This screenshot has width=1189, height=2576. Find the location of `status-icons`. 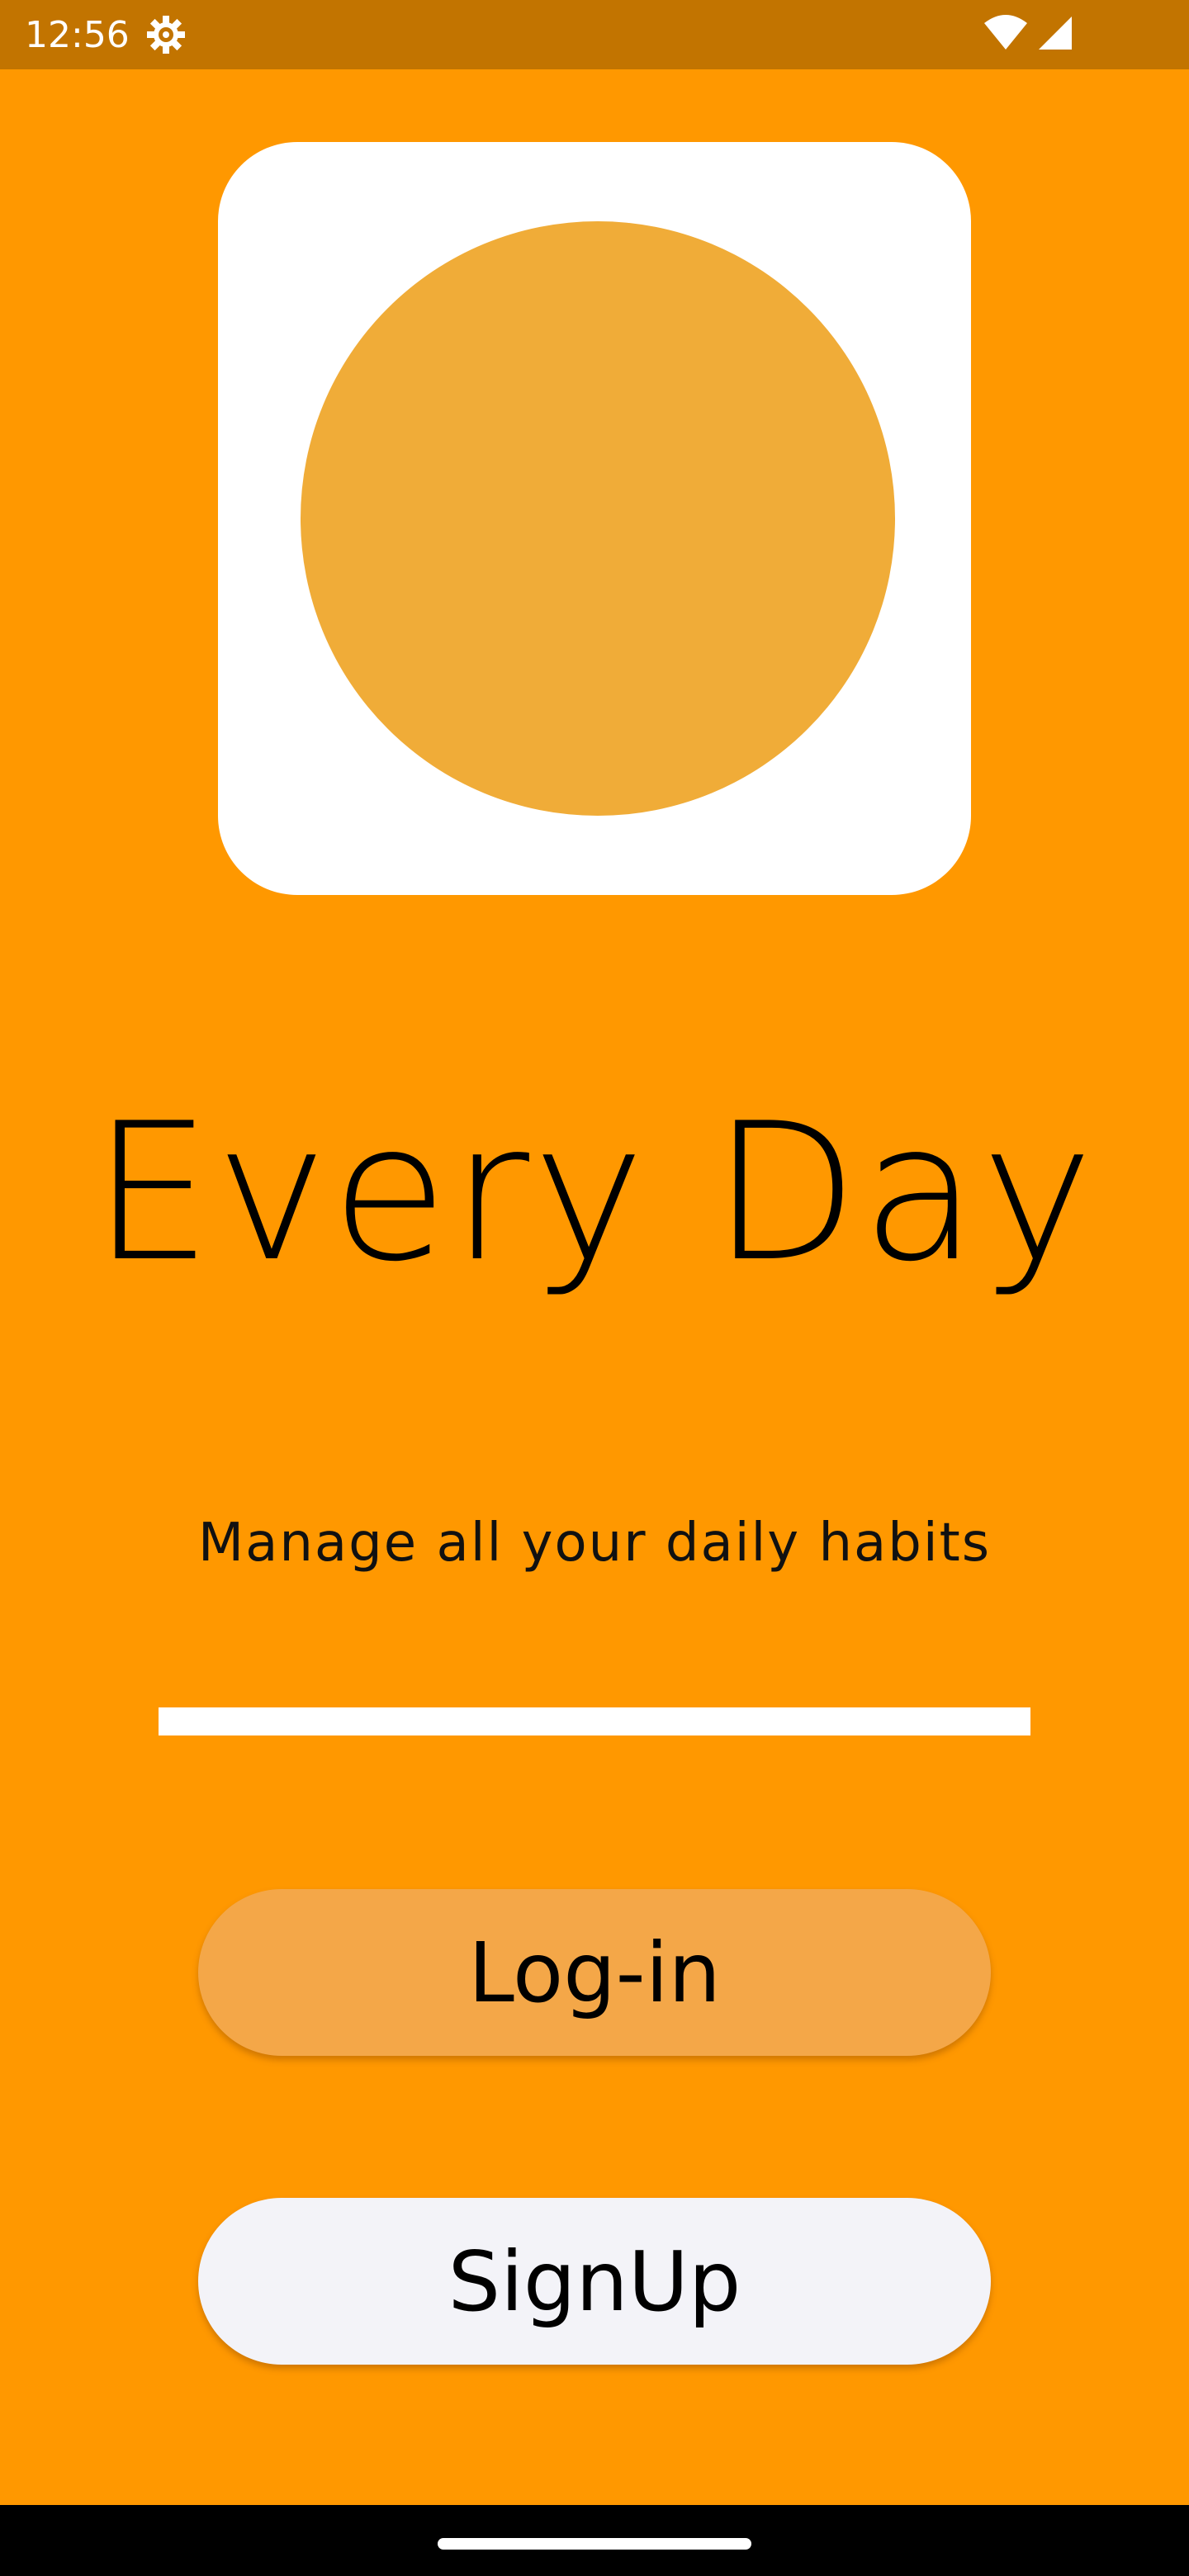

status-icons is located at coordinates (1028, 35).